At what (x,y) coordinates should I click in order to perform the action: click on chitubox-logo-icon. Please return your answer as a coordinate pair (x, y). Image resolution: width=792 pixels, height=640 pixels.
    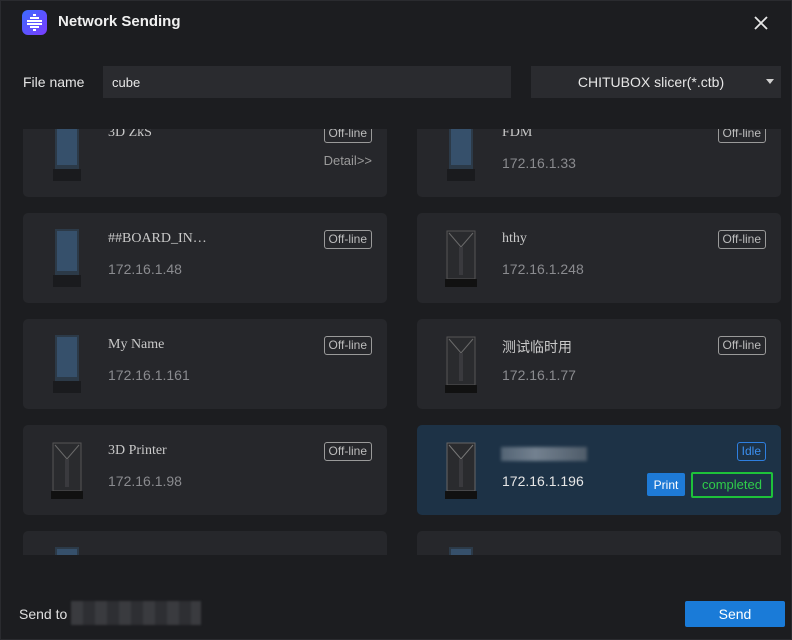
    Looking at the image, I should click on (34, 22).